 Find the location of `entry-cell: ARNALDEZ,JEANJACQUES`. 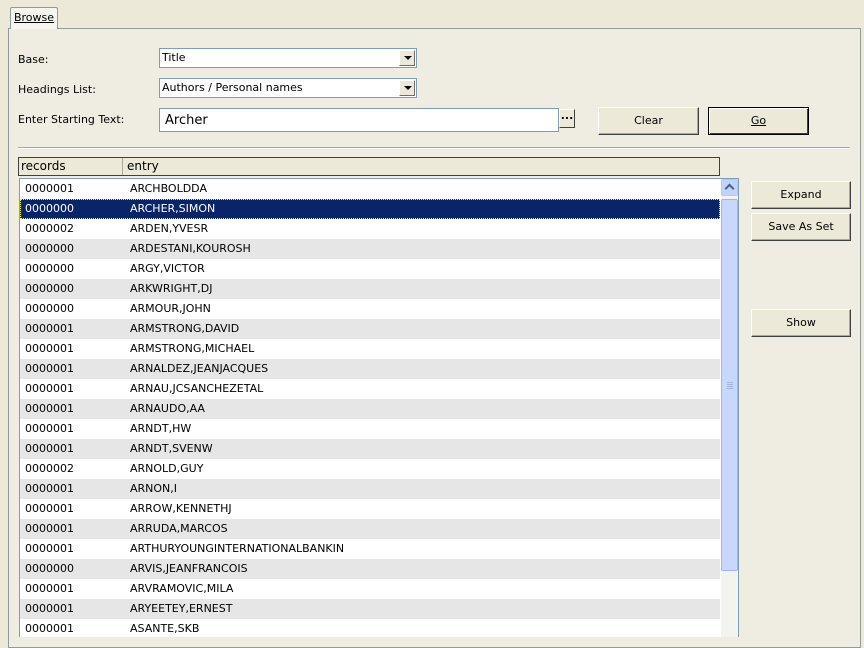

entry-cell: ARNALDEZ,JEANJACQUES is located at coordinates (199, 368).